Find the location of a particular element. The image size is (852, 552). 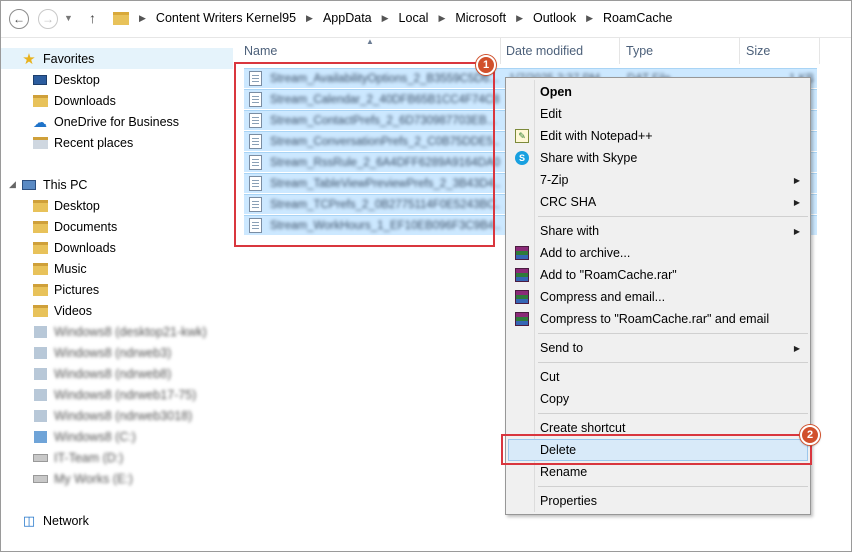

nav-blurred-item: IT-Team (D:) is located at coordinates (77, 458).